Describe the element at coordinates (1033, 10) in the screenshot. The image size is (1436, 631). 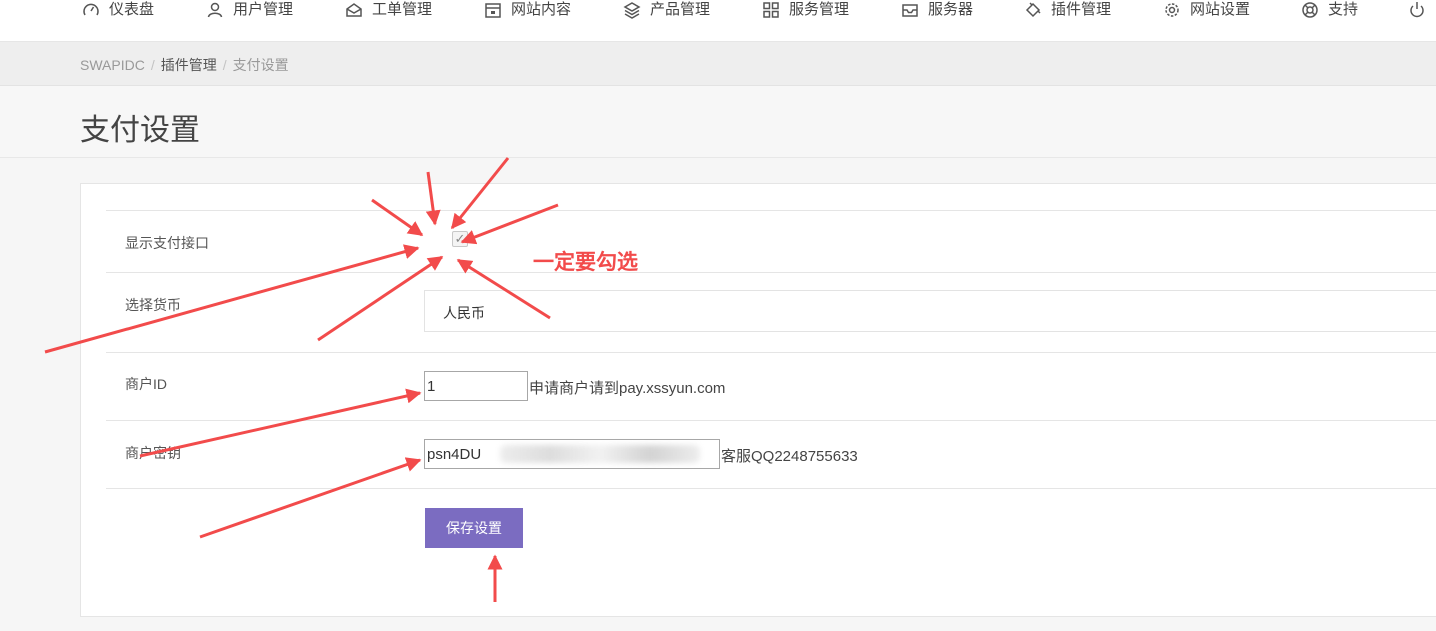
I see `plug-icon` at that location.